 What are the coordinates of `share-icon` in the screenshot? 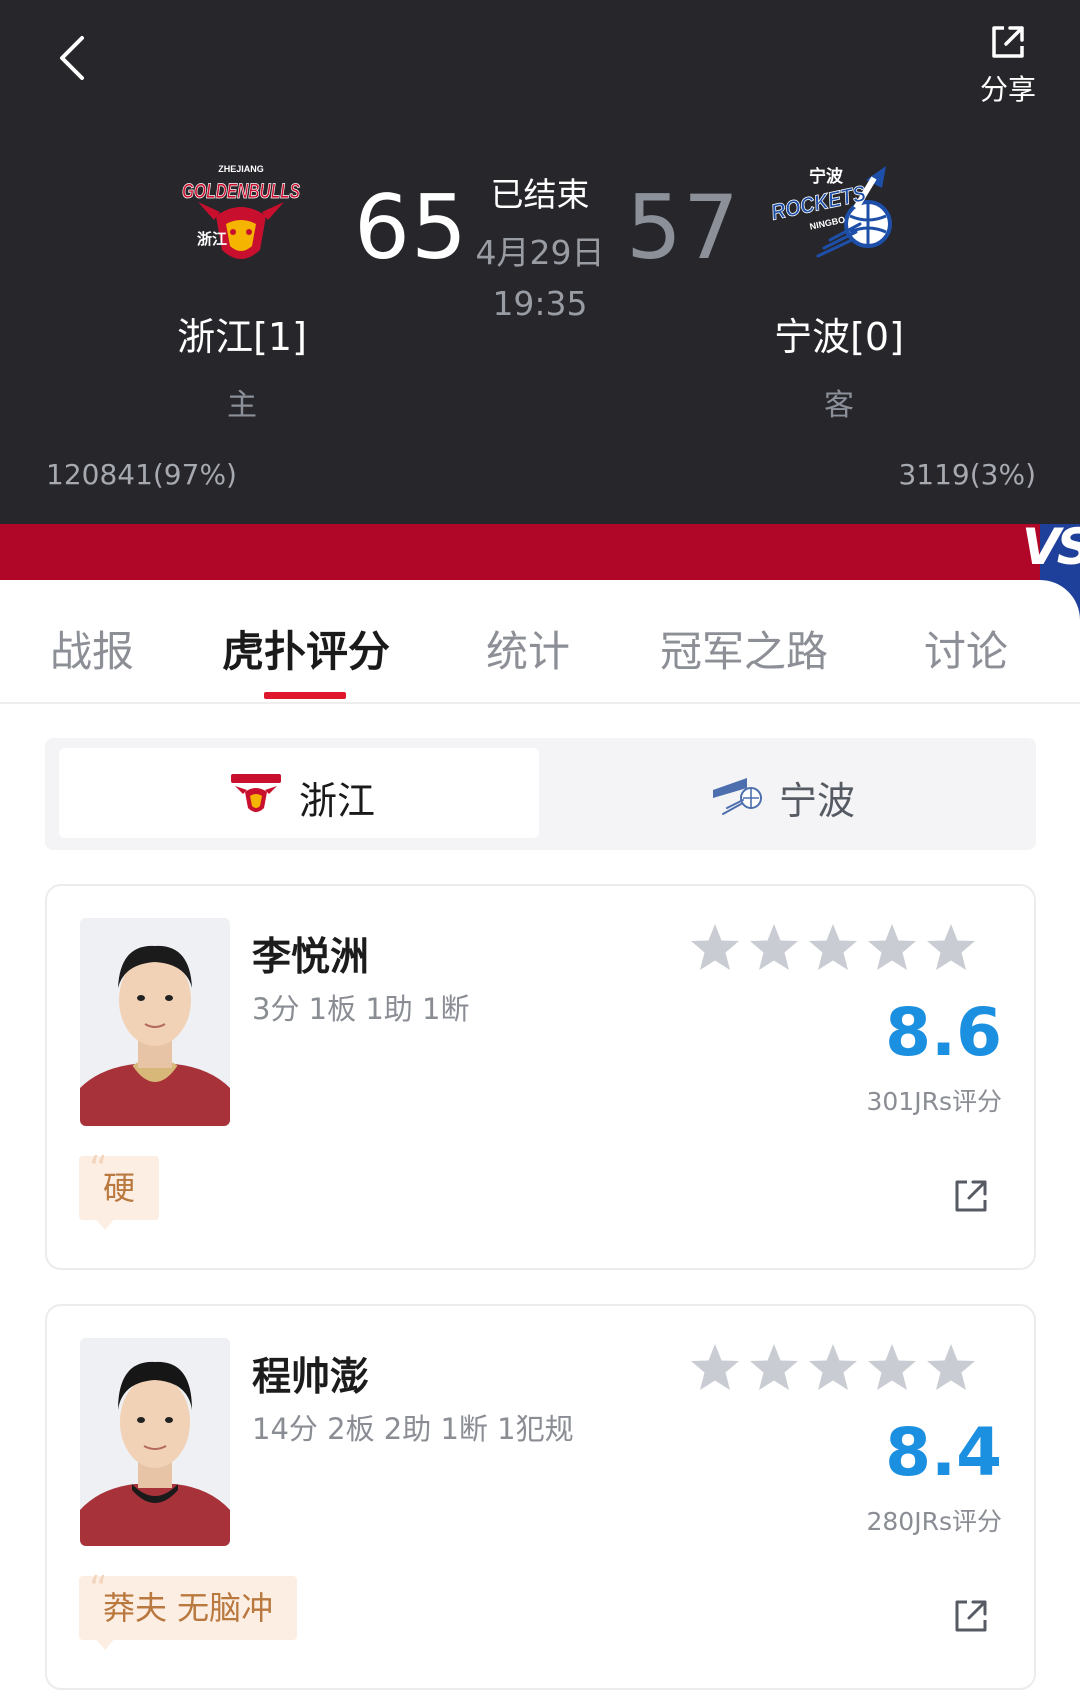 It's located at (1008, 42).